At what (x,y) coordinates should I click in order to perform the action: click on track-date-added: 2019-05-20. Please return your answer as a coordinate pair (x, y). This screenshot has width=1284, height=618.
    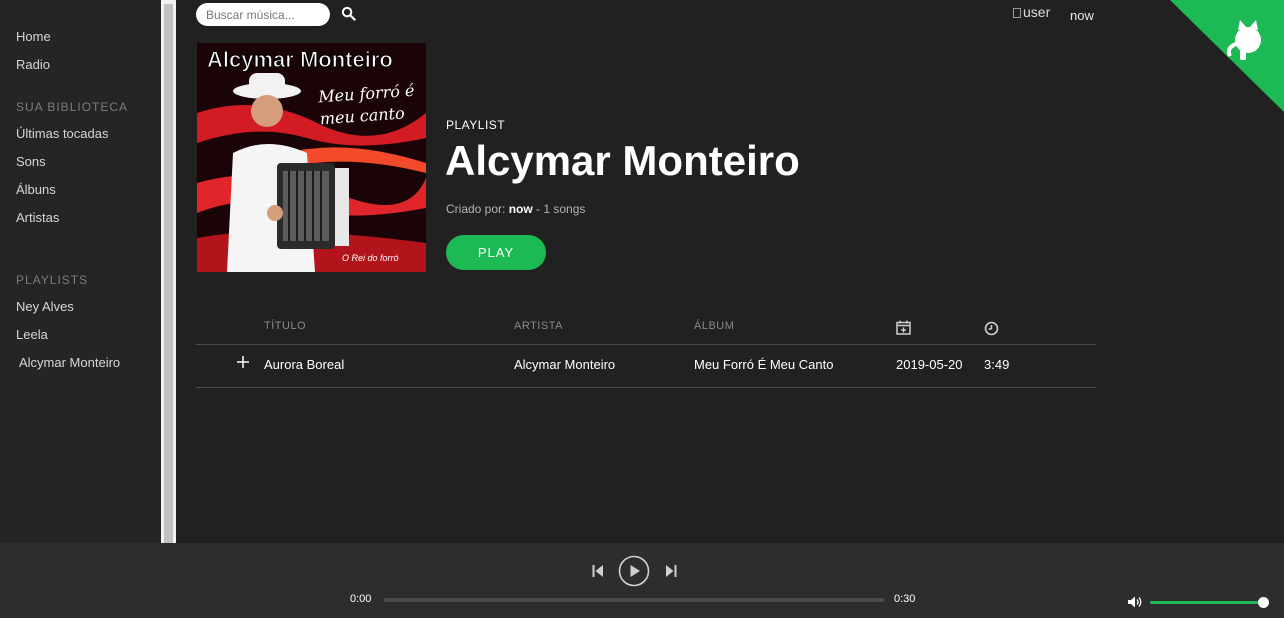
    Looking at the image, I should click on (929, 364).